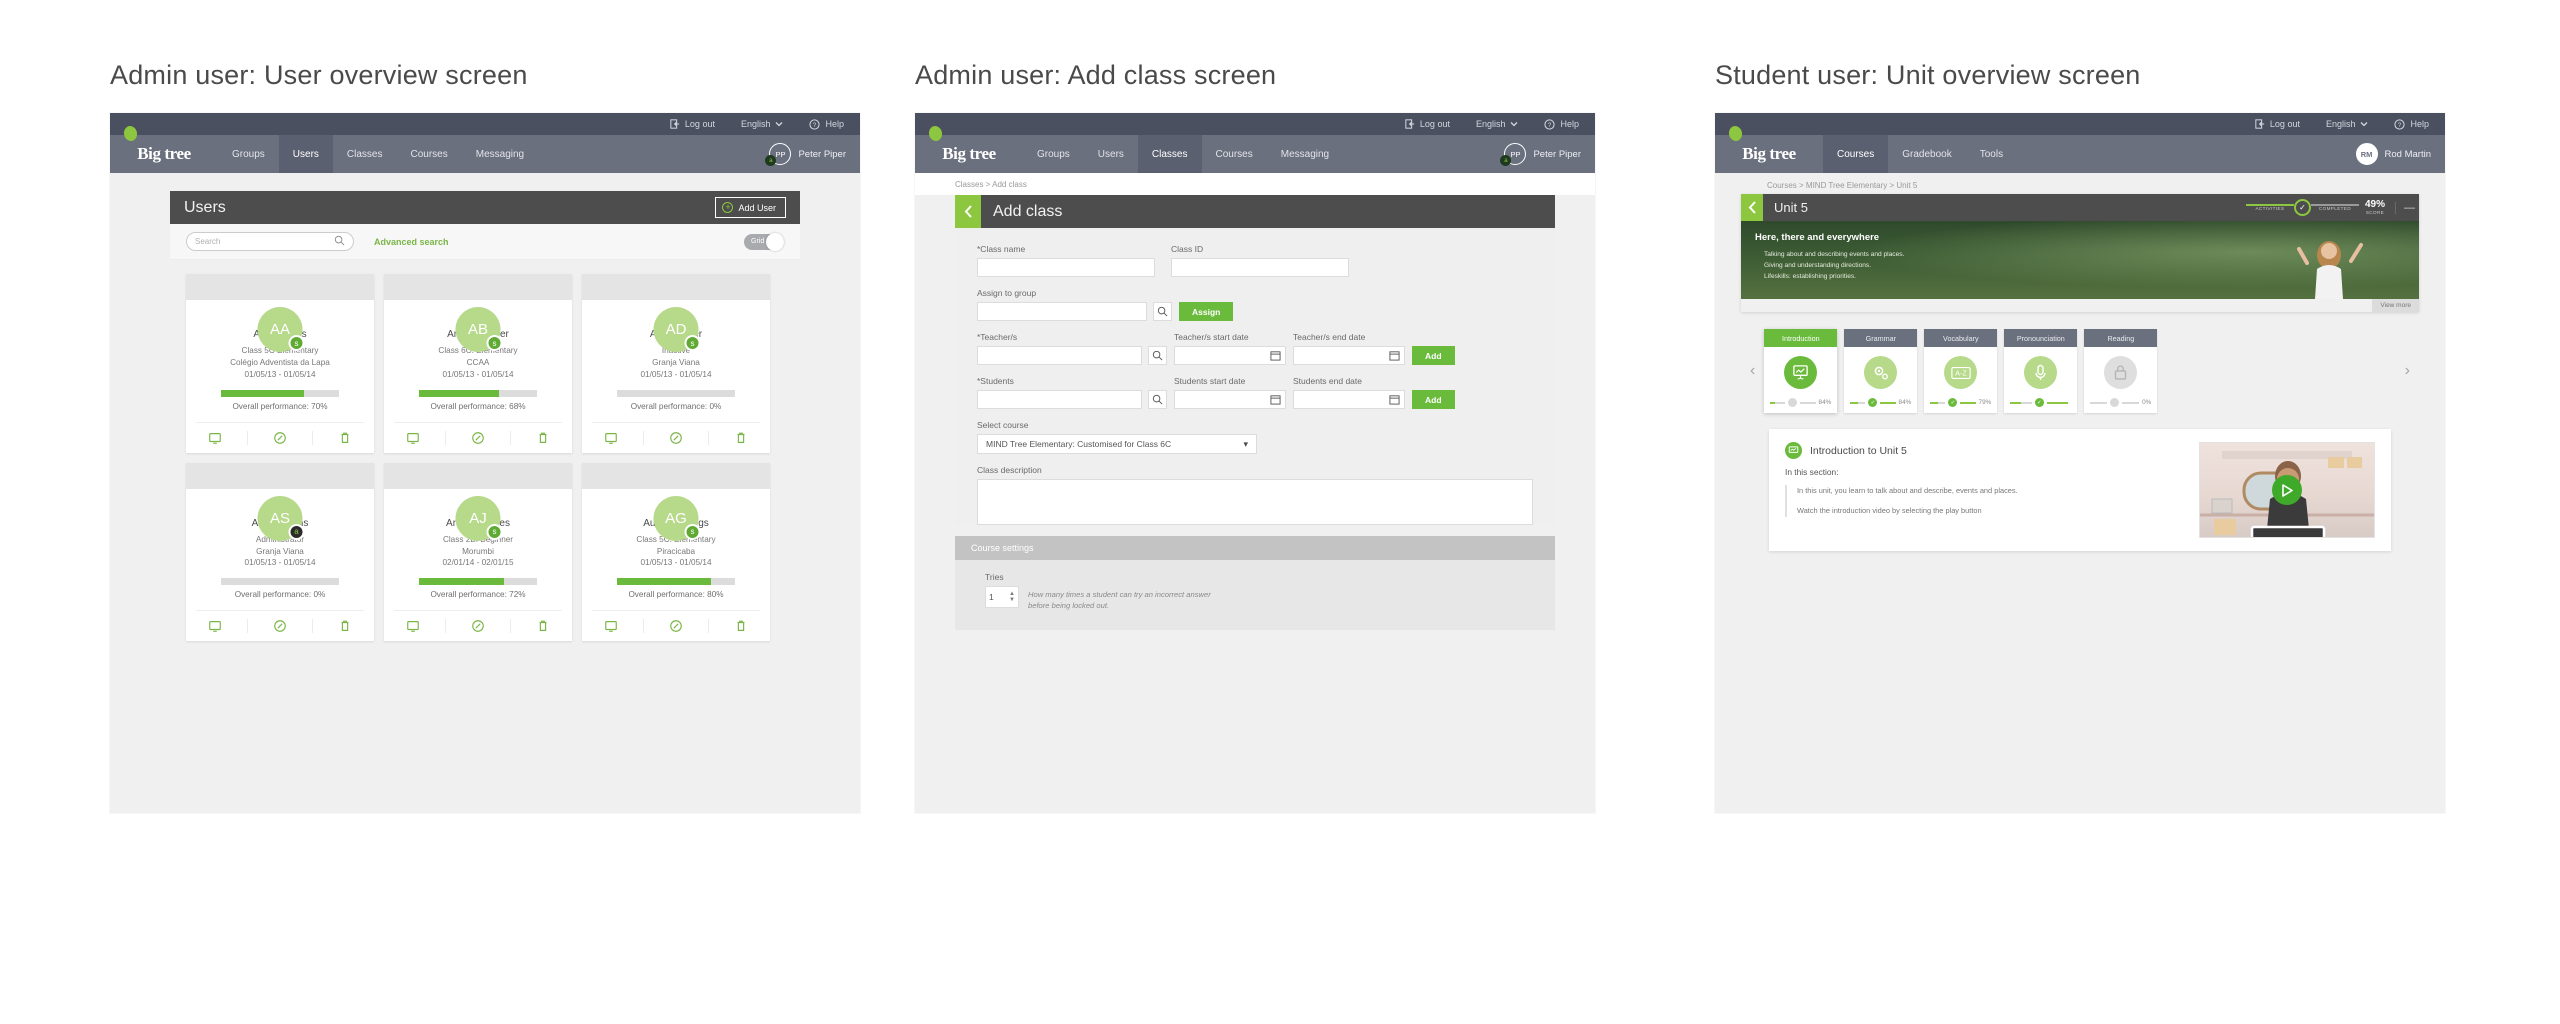  What do you see at coordinates (1060, 399) in the screenshot?
I see `students-input` at bounding box center [1060, 399].